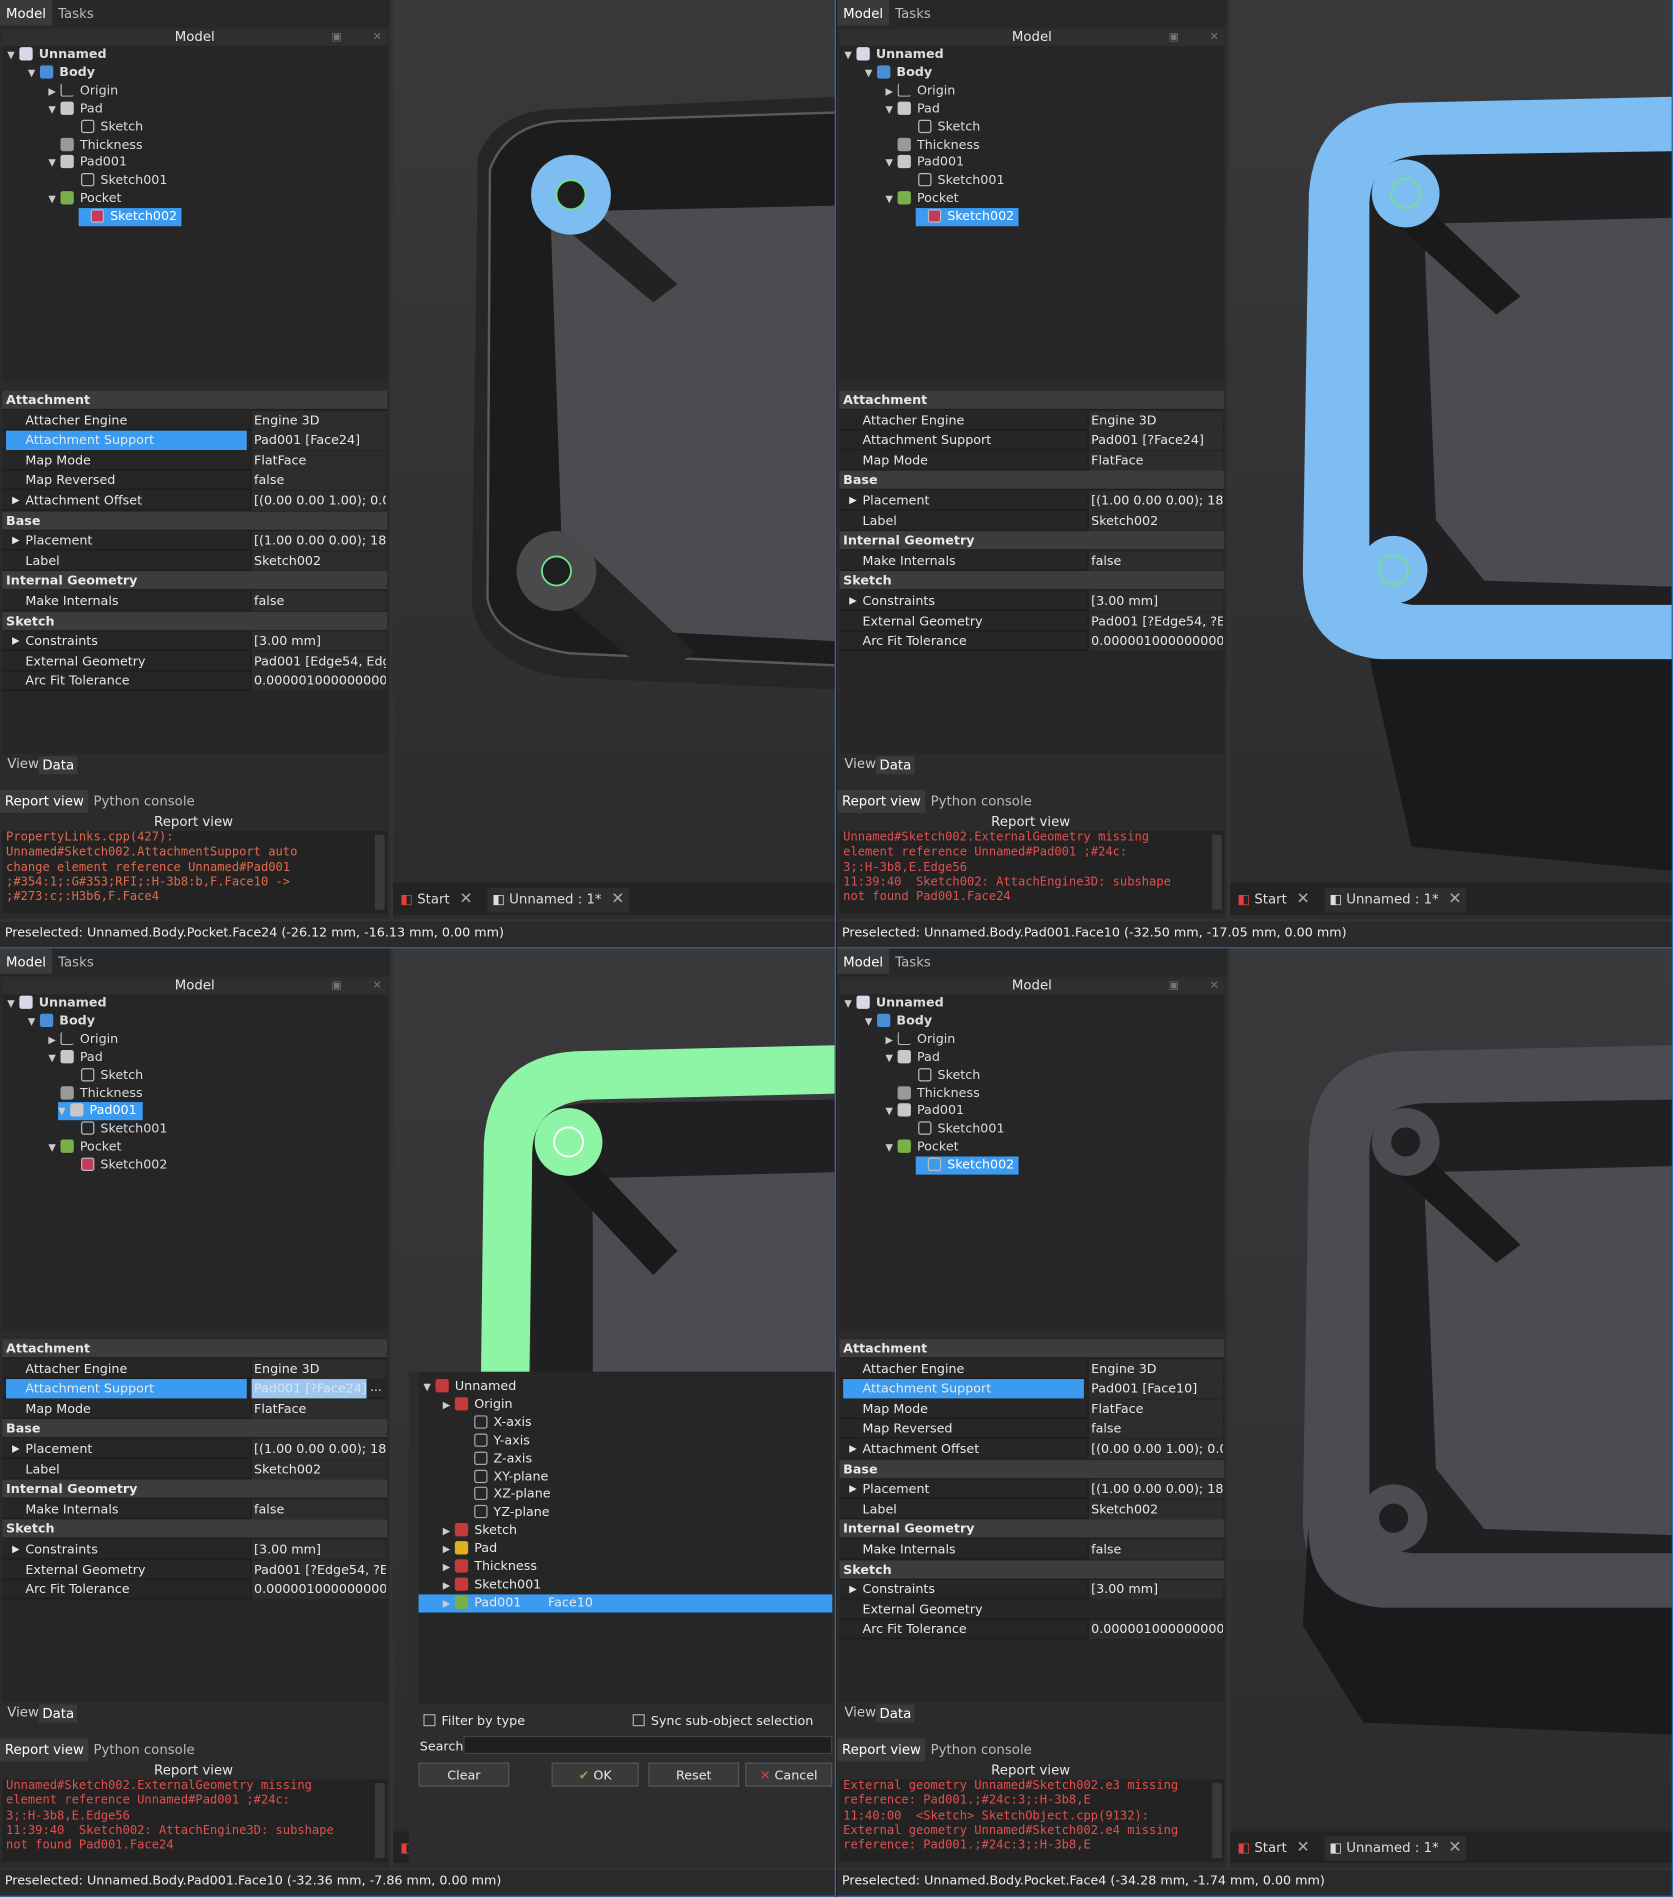  Describe the element at coordinates (558, 900) in the screenshot. I see `tab-document: ◧ Unnamed : 1* ✕` at that location.